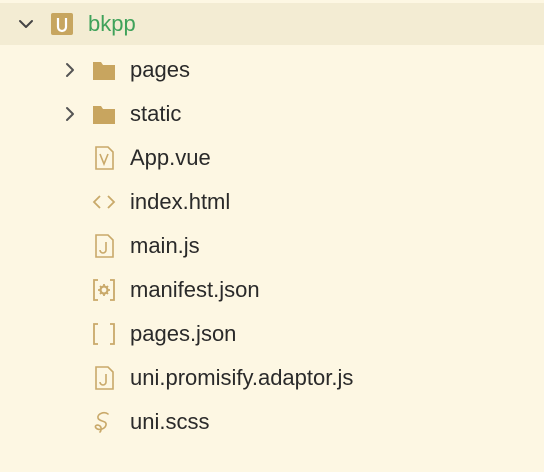 This screenshot has height=472, width=544. Describe the element at coordinates (272, 158) in the screenshot. I see `tree-item-app-vue: App.vue` at that location.